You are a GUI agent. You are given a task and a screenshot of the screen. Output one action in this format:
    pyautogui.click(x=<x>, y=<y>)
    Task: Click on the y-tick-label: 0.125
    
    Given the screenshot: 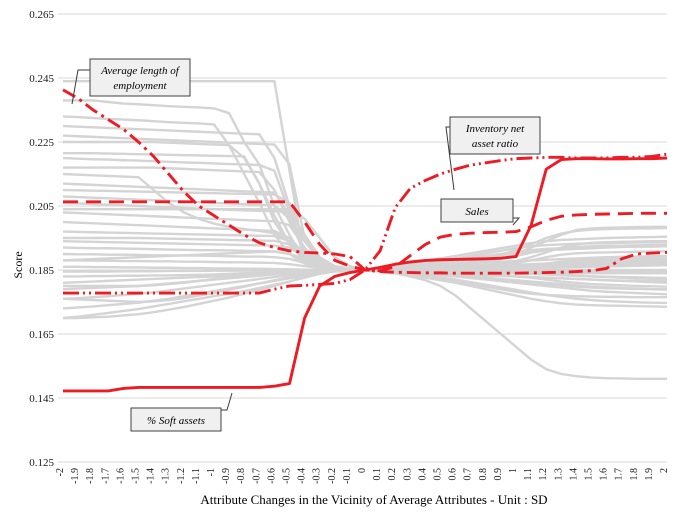 What is the action you would take?
    pyautogui.click(x=41, y=463)
    